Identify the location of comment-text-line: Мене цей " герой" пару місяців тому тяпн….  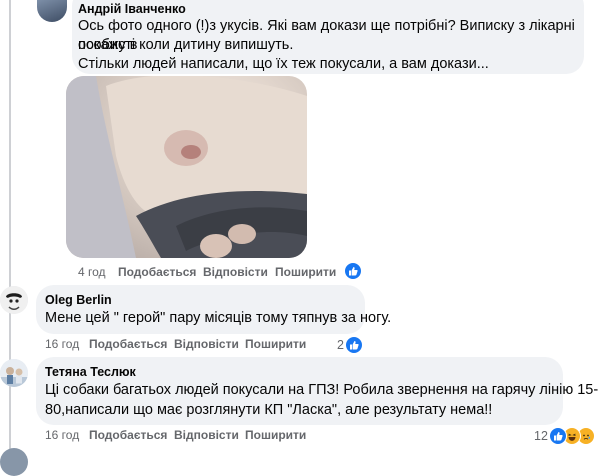
(218, 318).